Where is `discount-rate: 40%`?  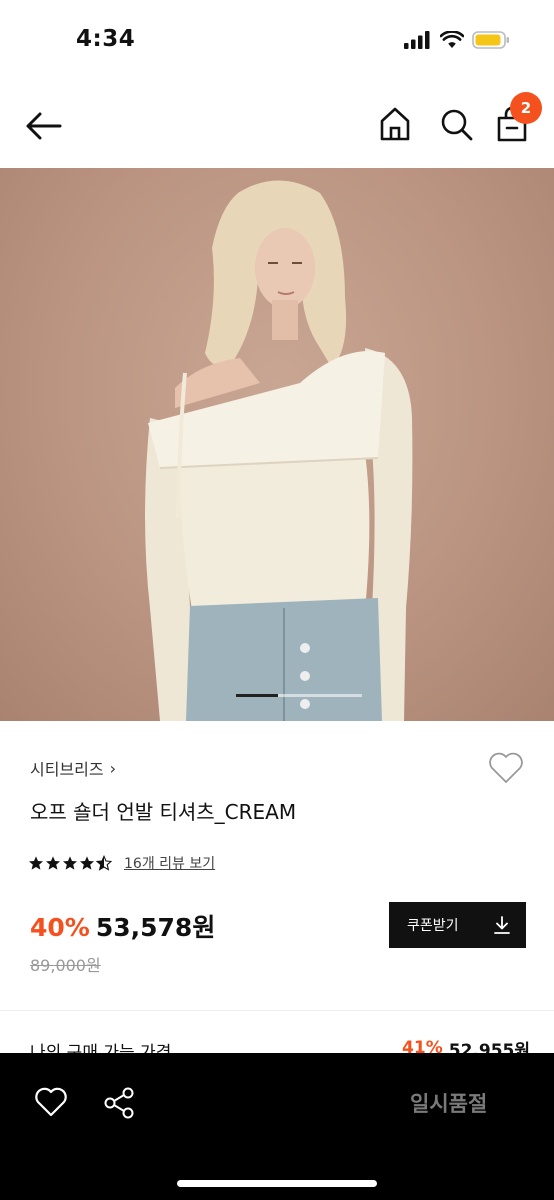
discount-rate: 40% is located at coordinates (60, 927).